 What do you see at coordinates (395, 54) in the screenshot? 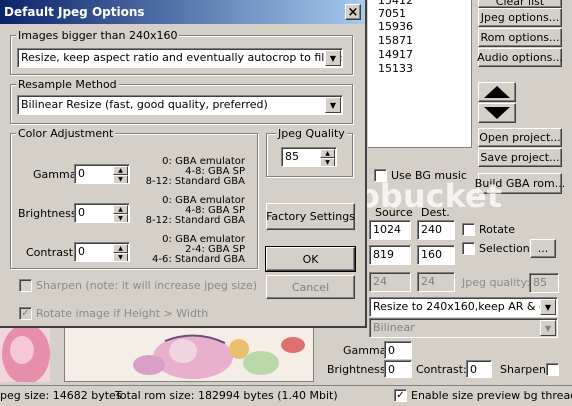
I see `list-item: 14917` at bounding box center [395, 54].